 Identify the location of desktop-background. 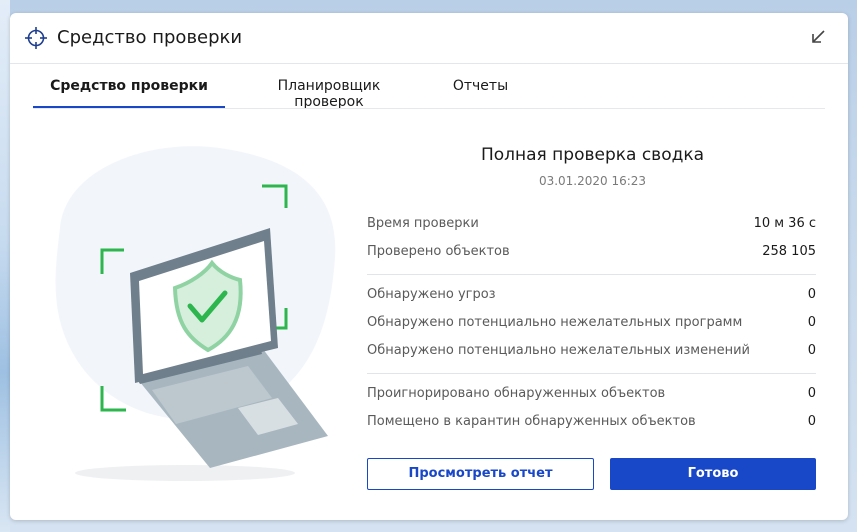
(5, 266).